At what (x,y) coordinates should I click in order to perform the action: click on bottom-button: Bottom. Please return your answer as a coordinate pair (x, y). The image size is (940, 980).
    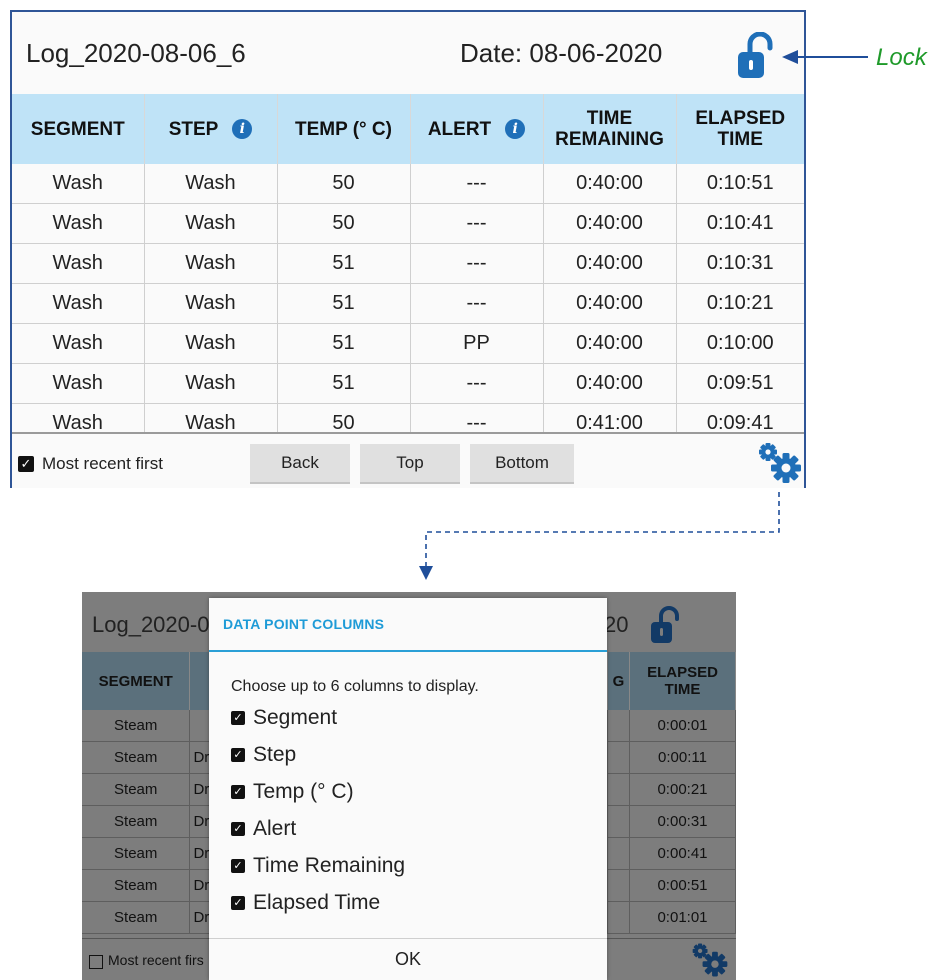
    Looking at the image, I should click on (522, 464).